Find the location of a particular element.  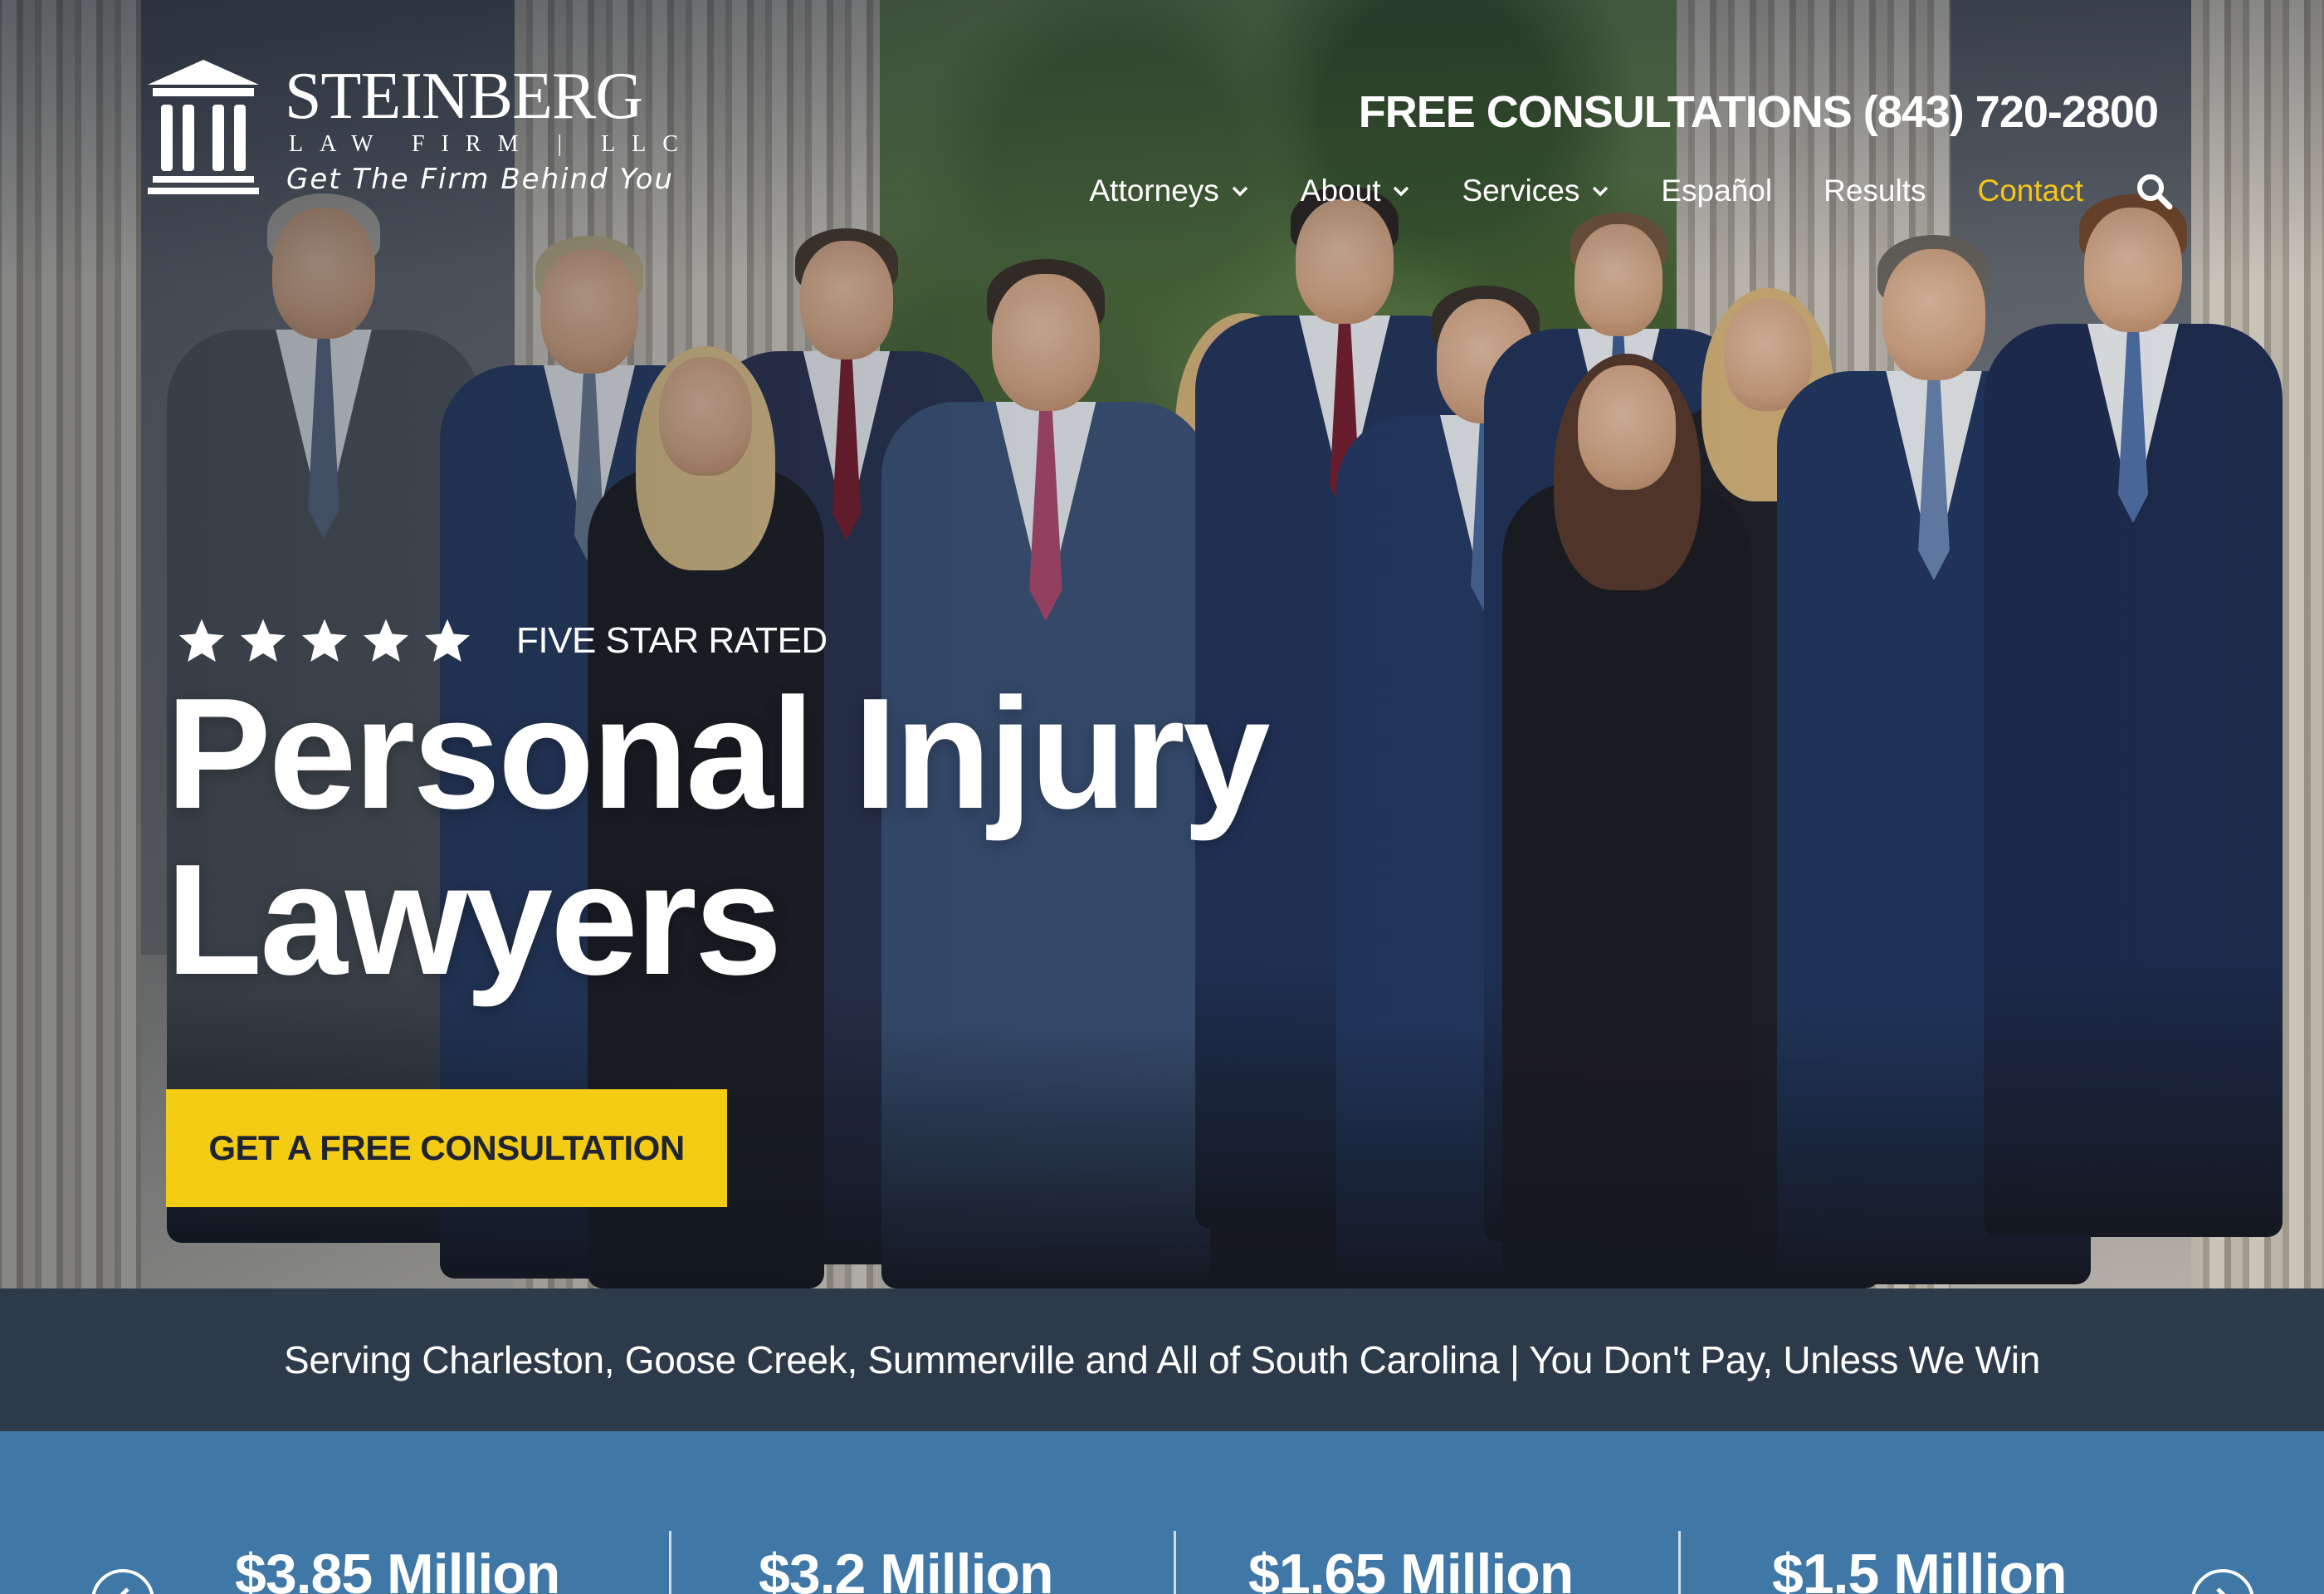

courthouse-icon is located at coordinates (203, 127).